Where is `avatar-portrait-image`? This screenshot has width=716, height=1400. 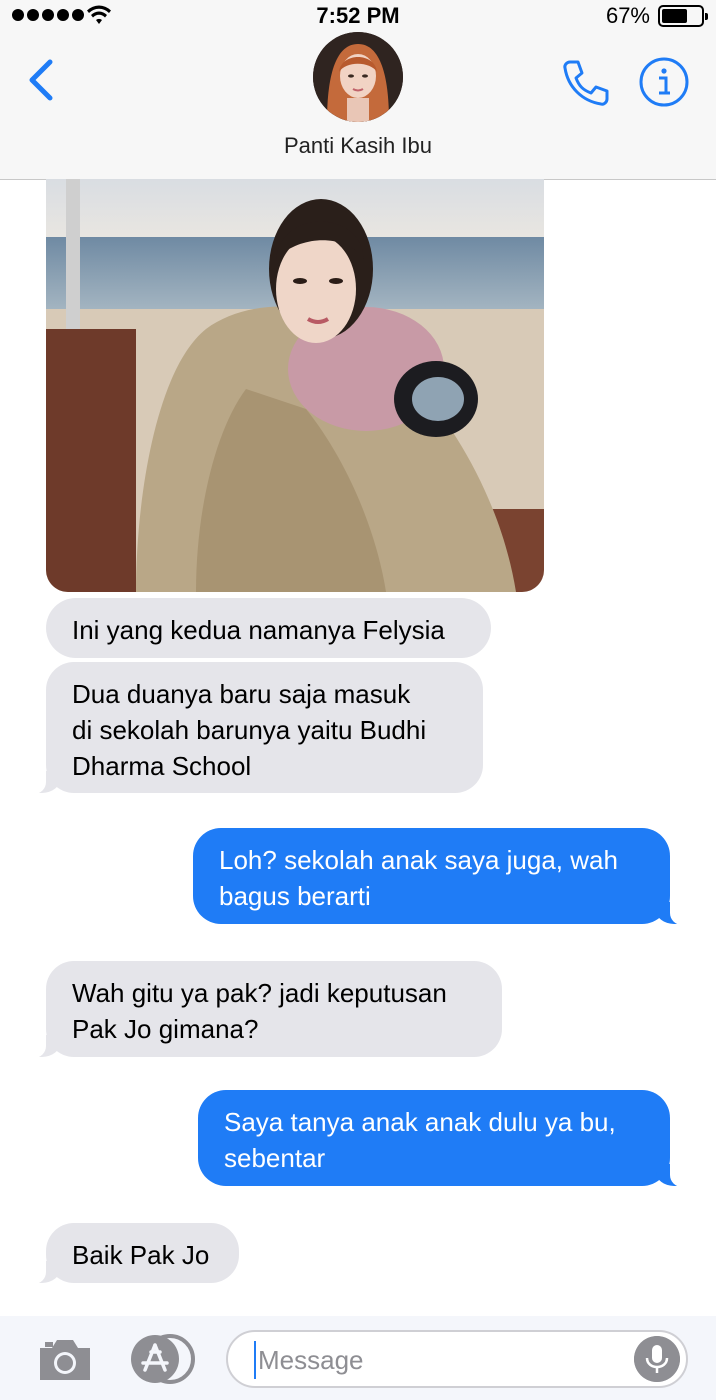
avatar-portrait-image is located at coordinates (358, 77).